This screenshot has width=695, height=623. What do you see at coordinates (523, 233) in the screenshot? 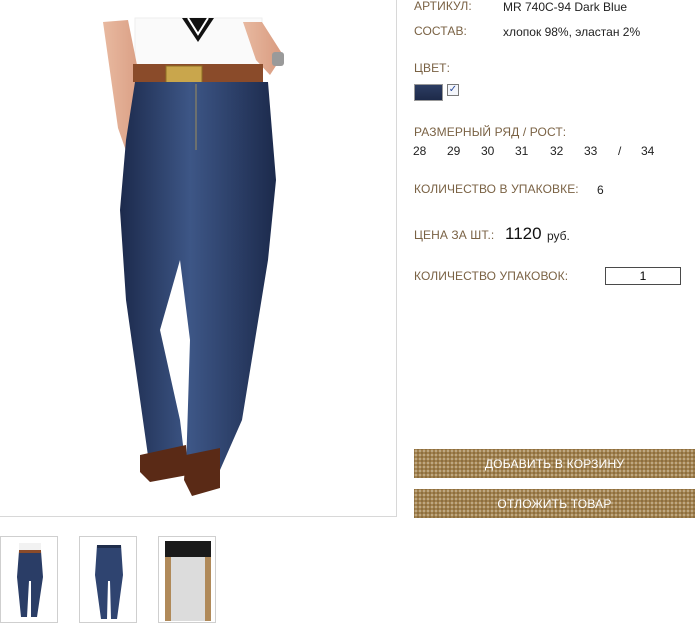
I see `price-value: 1120` at bounding box center [523, 233].